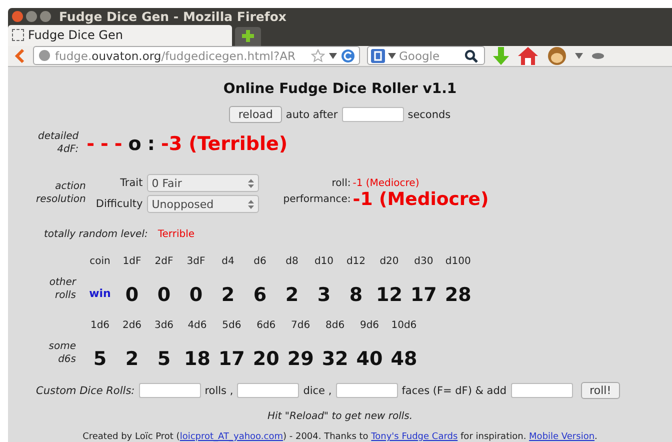 Image resolution: width=672 pixels, height=442 pixels. I want to click on trait-select: 0 Fair, so click(202, 183).